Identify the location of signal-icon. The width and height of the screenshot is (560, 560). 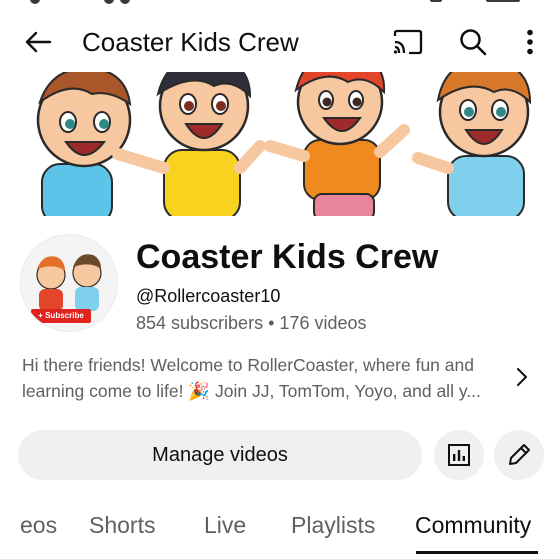
(436, 1).